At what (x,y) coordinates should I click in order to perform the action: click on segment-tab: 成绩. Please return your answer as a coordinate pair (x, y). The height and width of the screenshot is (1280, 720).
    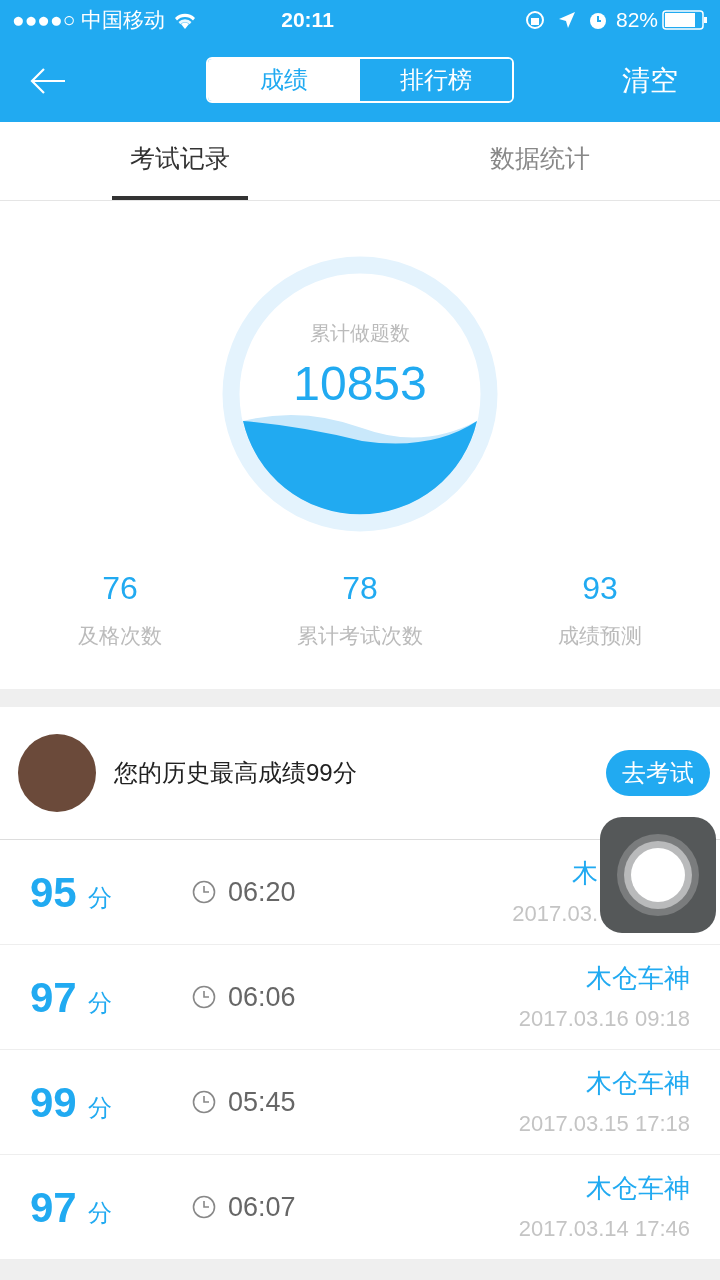
    Looking at the image, I should click on (284, 80).